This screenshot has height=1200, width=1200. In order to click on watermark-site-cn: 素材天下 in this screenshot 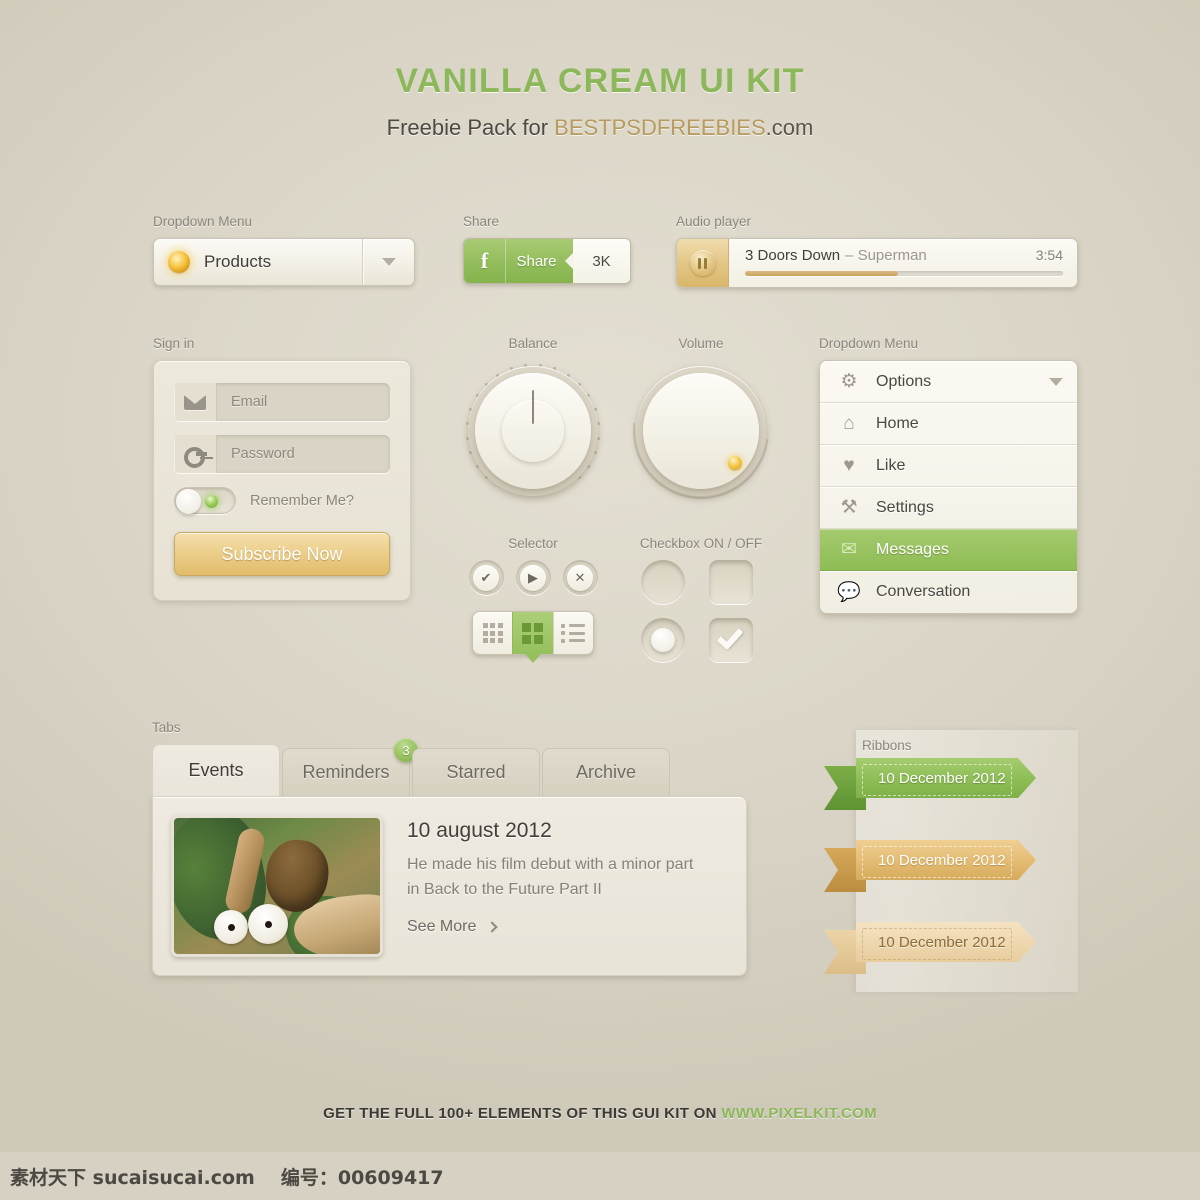, I will do `click(48, 1177)`.